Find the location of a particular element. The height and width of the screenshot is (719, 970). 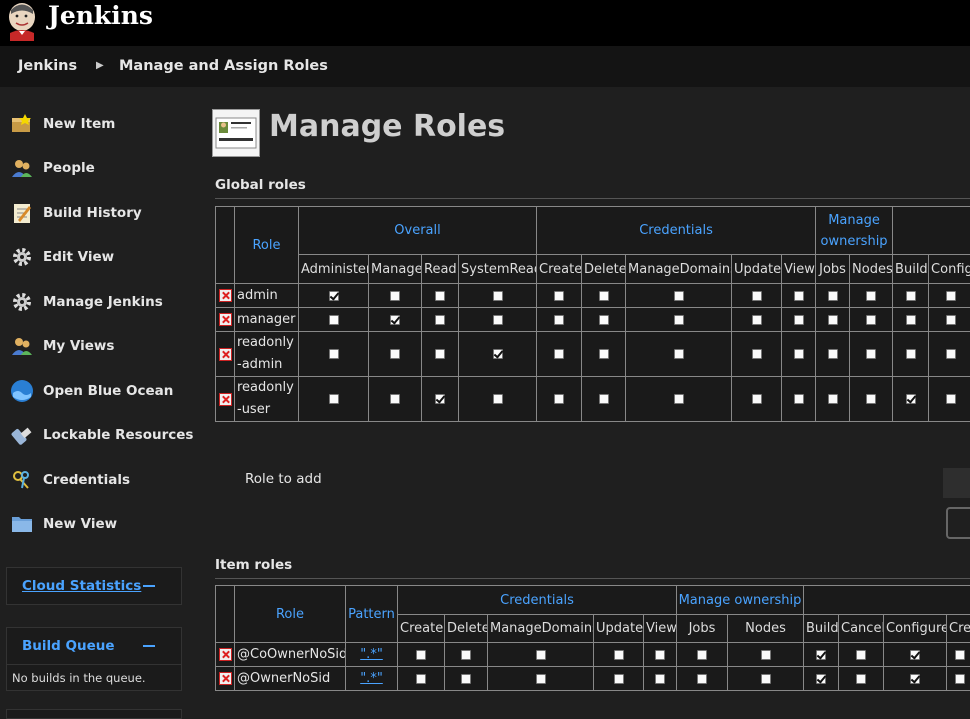

sidebar-item-build-history: Build History is located at coordinates (102, 213).